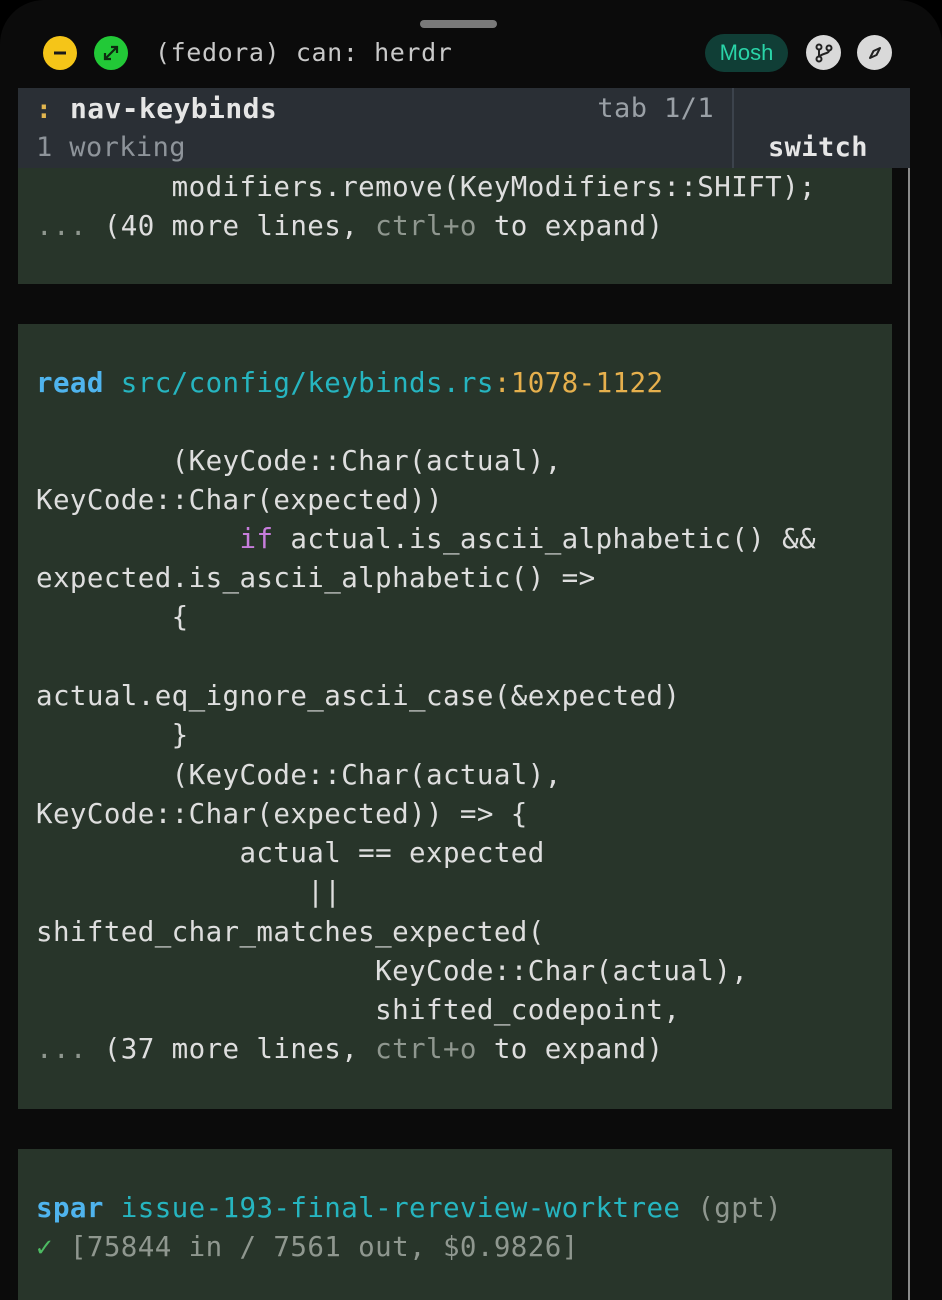  I want to click on token-stats: [75844 in / 7561 out, $0.9826], so click(315, 1247).